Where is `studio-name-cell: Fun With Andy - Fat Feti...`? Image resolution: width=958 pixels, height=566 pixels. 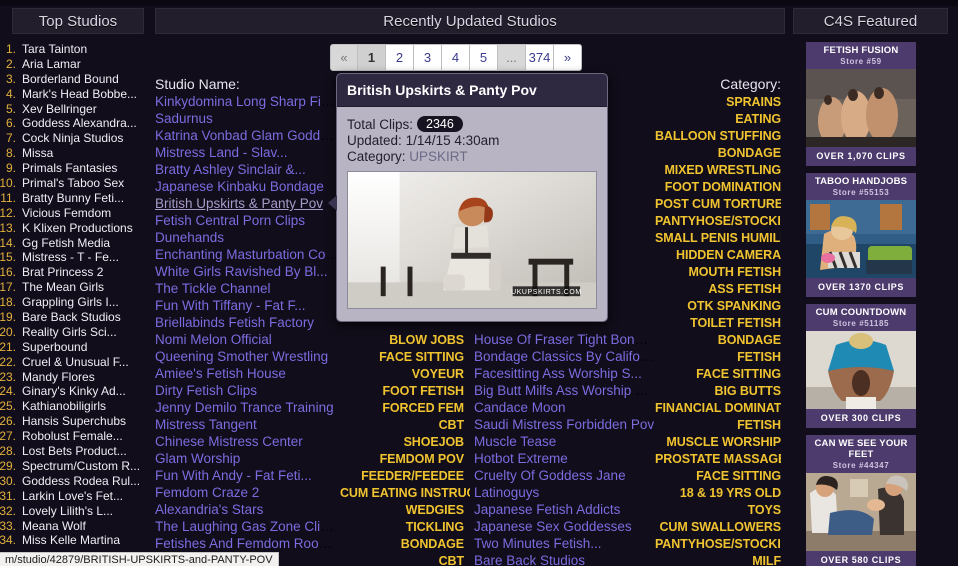
studio-name-cell: Fun With Andy - Fat Feti... is located at coordinates (247, 475).